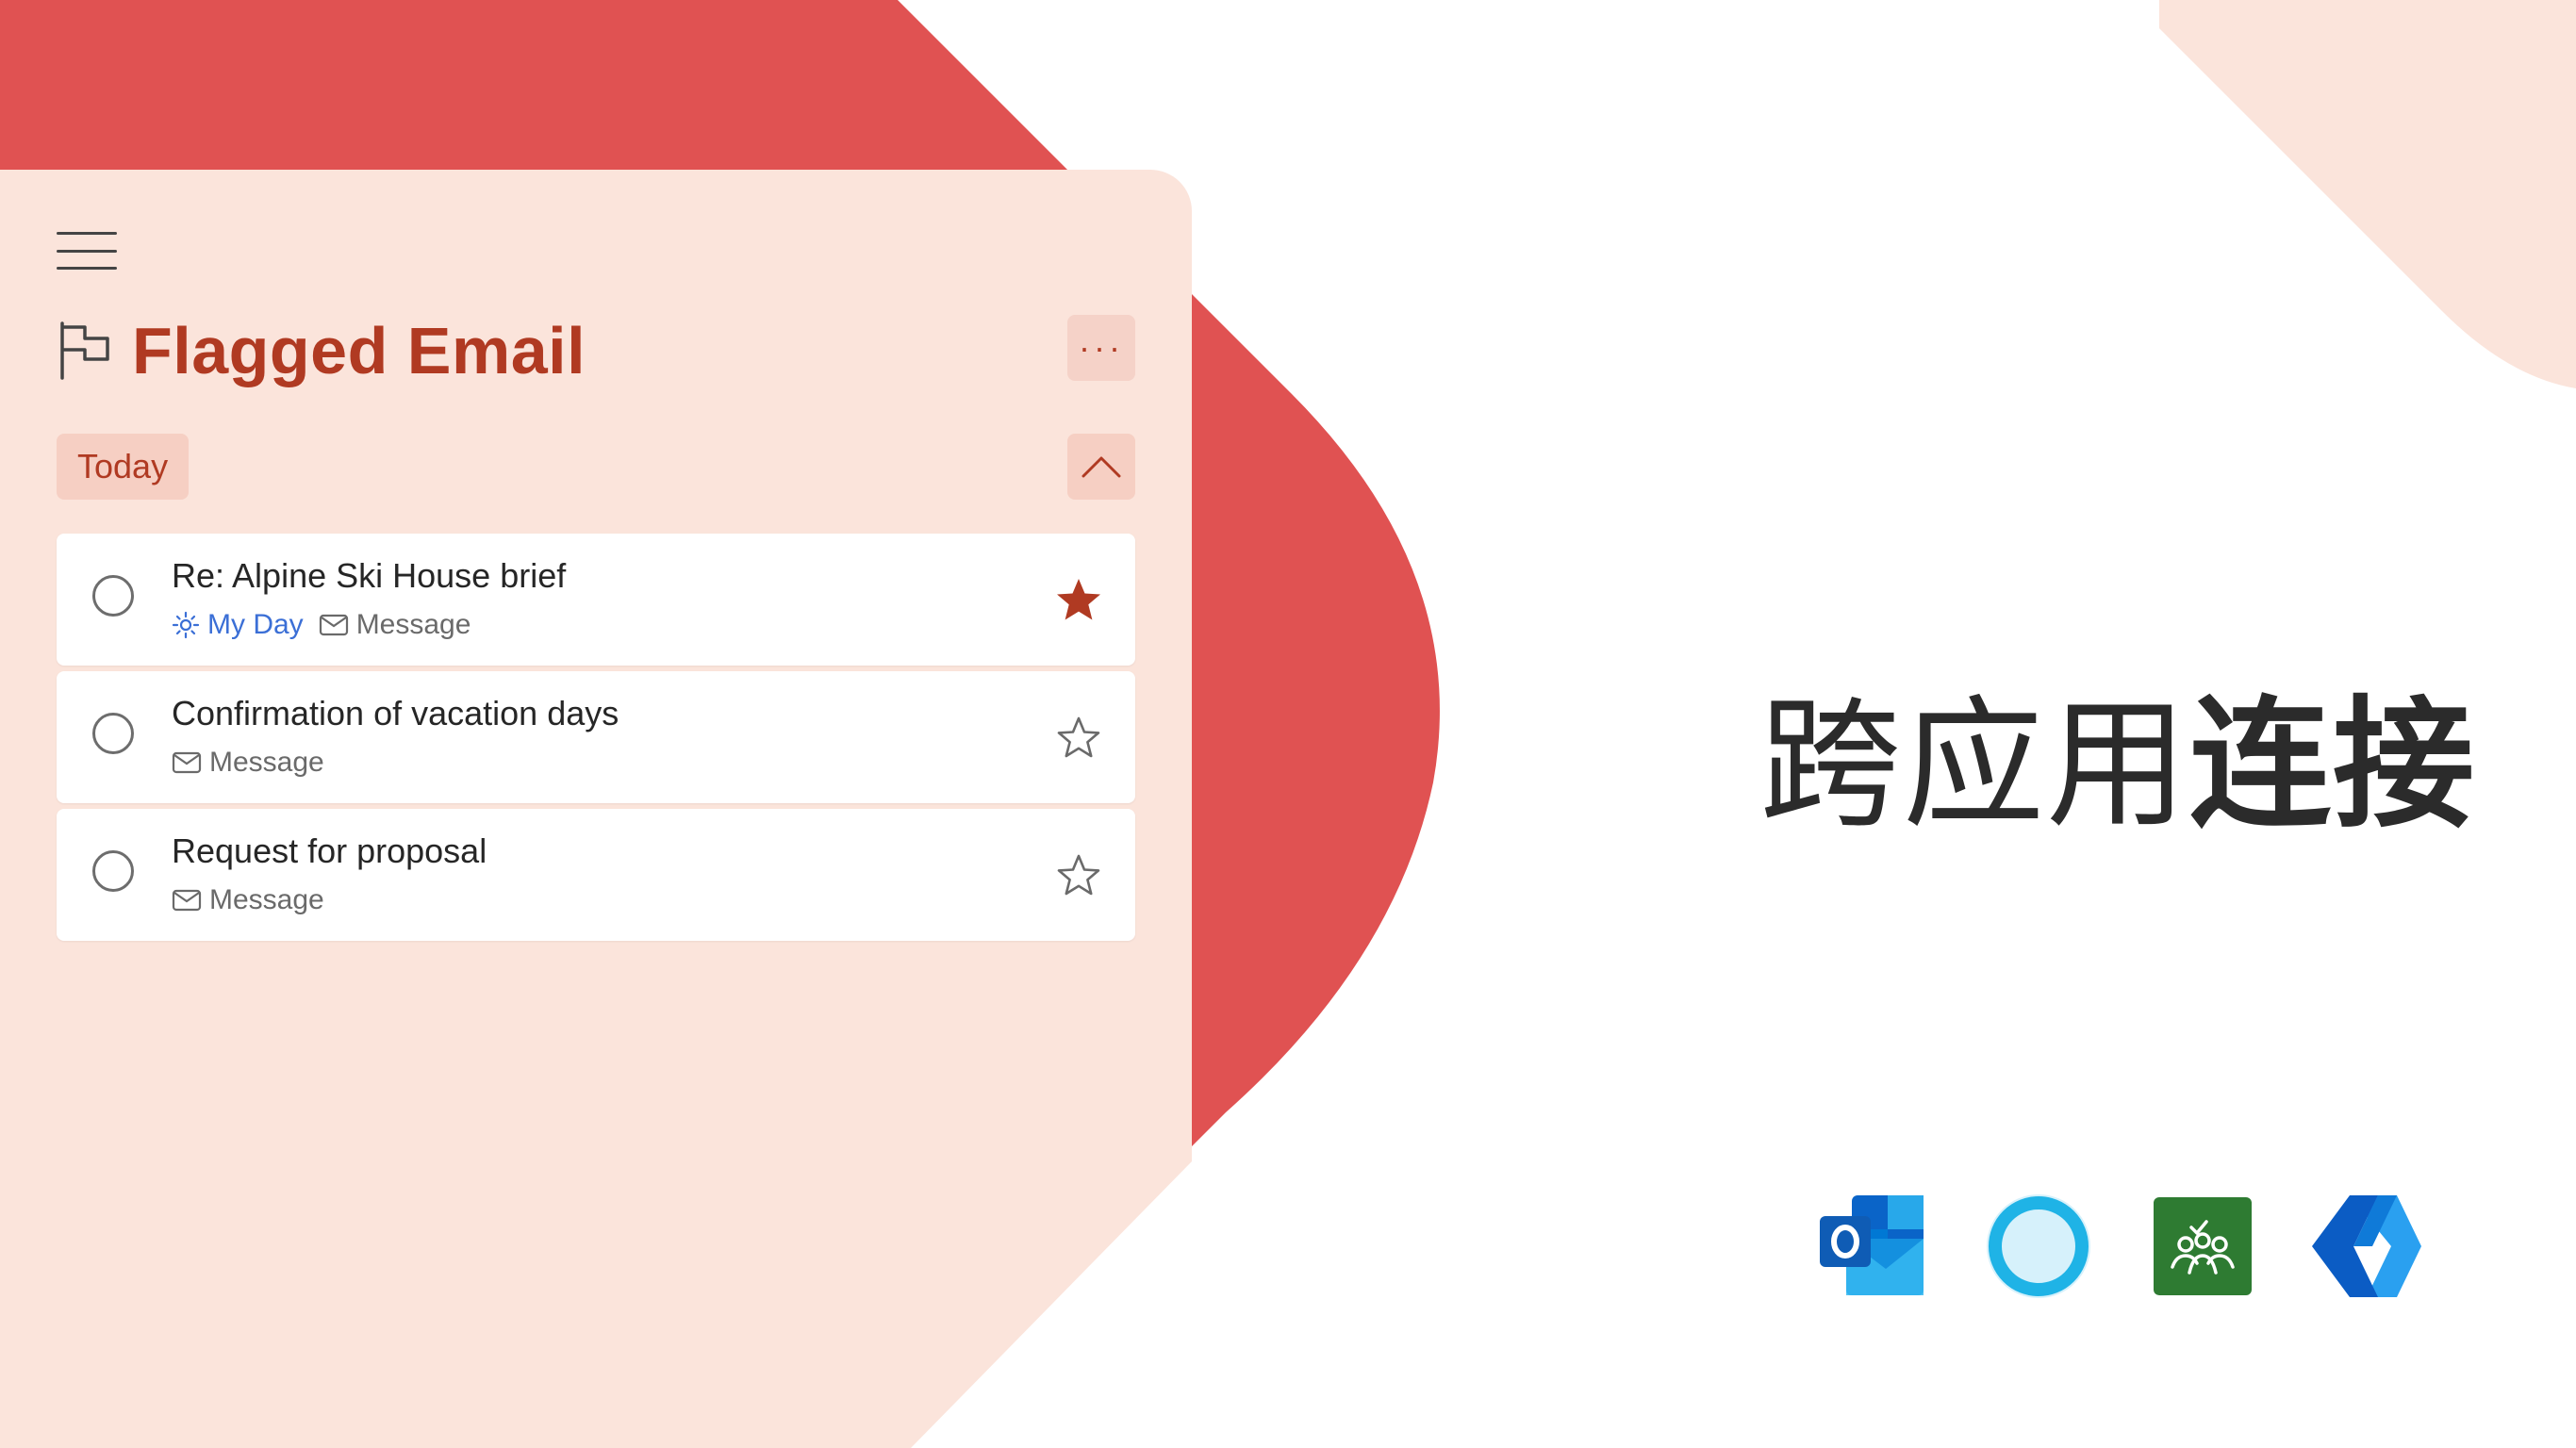 This screenshot has width=2576, height=1448. What do you see at coordinates (1872, 1245) in the screenshot?
I see `outlook-icon` at bounding box center [1872, 1245].